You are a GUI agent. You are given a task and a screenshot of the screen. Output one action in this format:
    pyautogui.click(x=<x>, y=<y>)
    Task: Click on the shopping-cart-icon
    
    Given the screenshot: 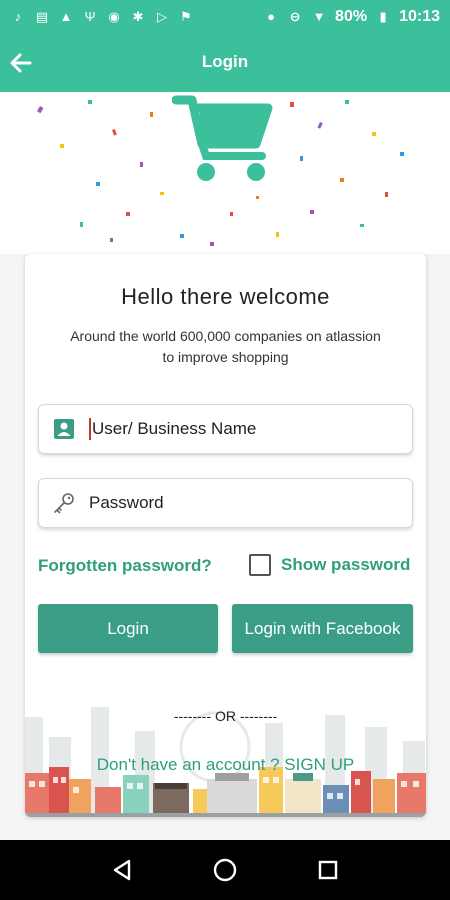 What is the action you would take?
    pyautogui.click(x=222, y=138)
    